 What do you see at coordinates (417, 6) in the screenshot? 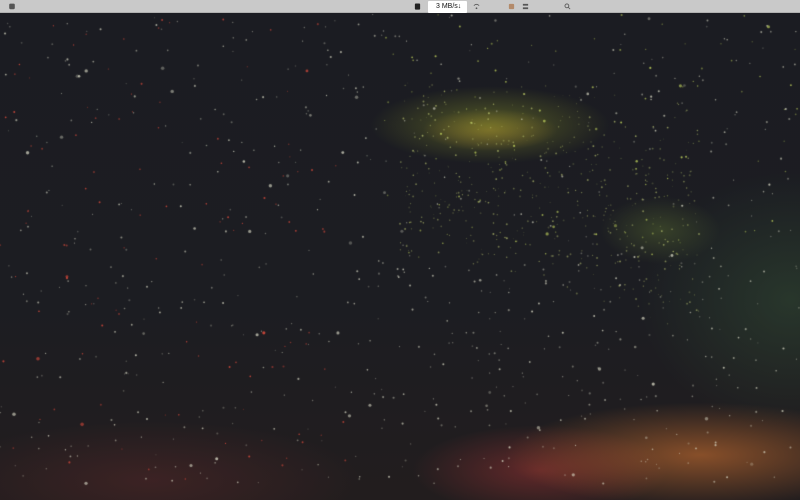
I see `battery-icon` at bounding box center [417, 6].